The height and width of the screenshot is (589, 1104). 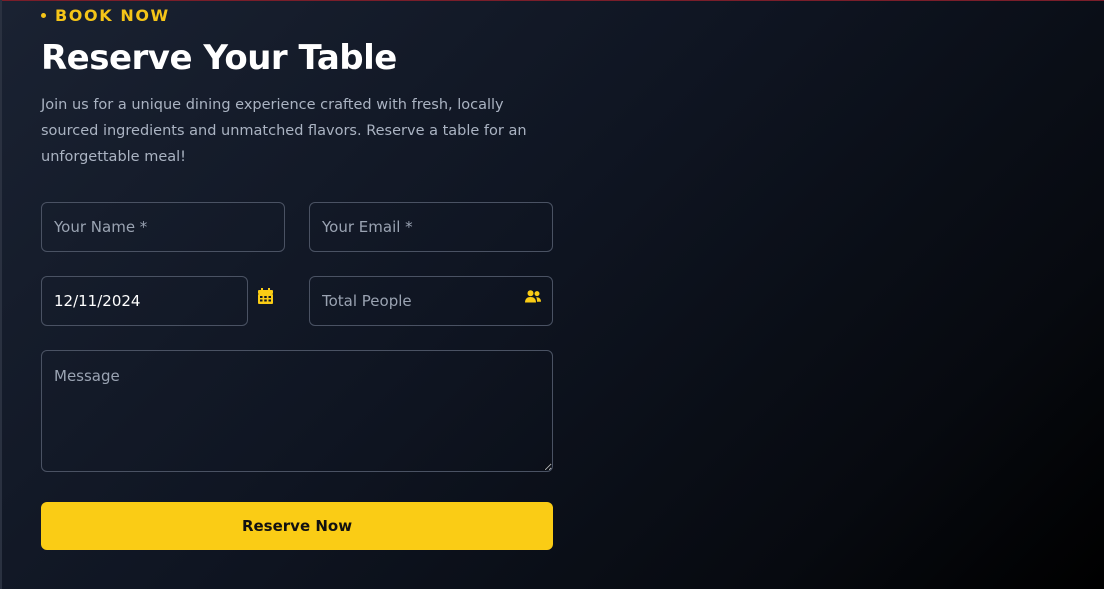 What do you see at coordinates (144, 301) in the screenshot?
I see `date-input` at bounding box center [144, 301].